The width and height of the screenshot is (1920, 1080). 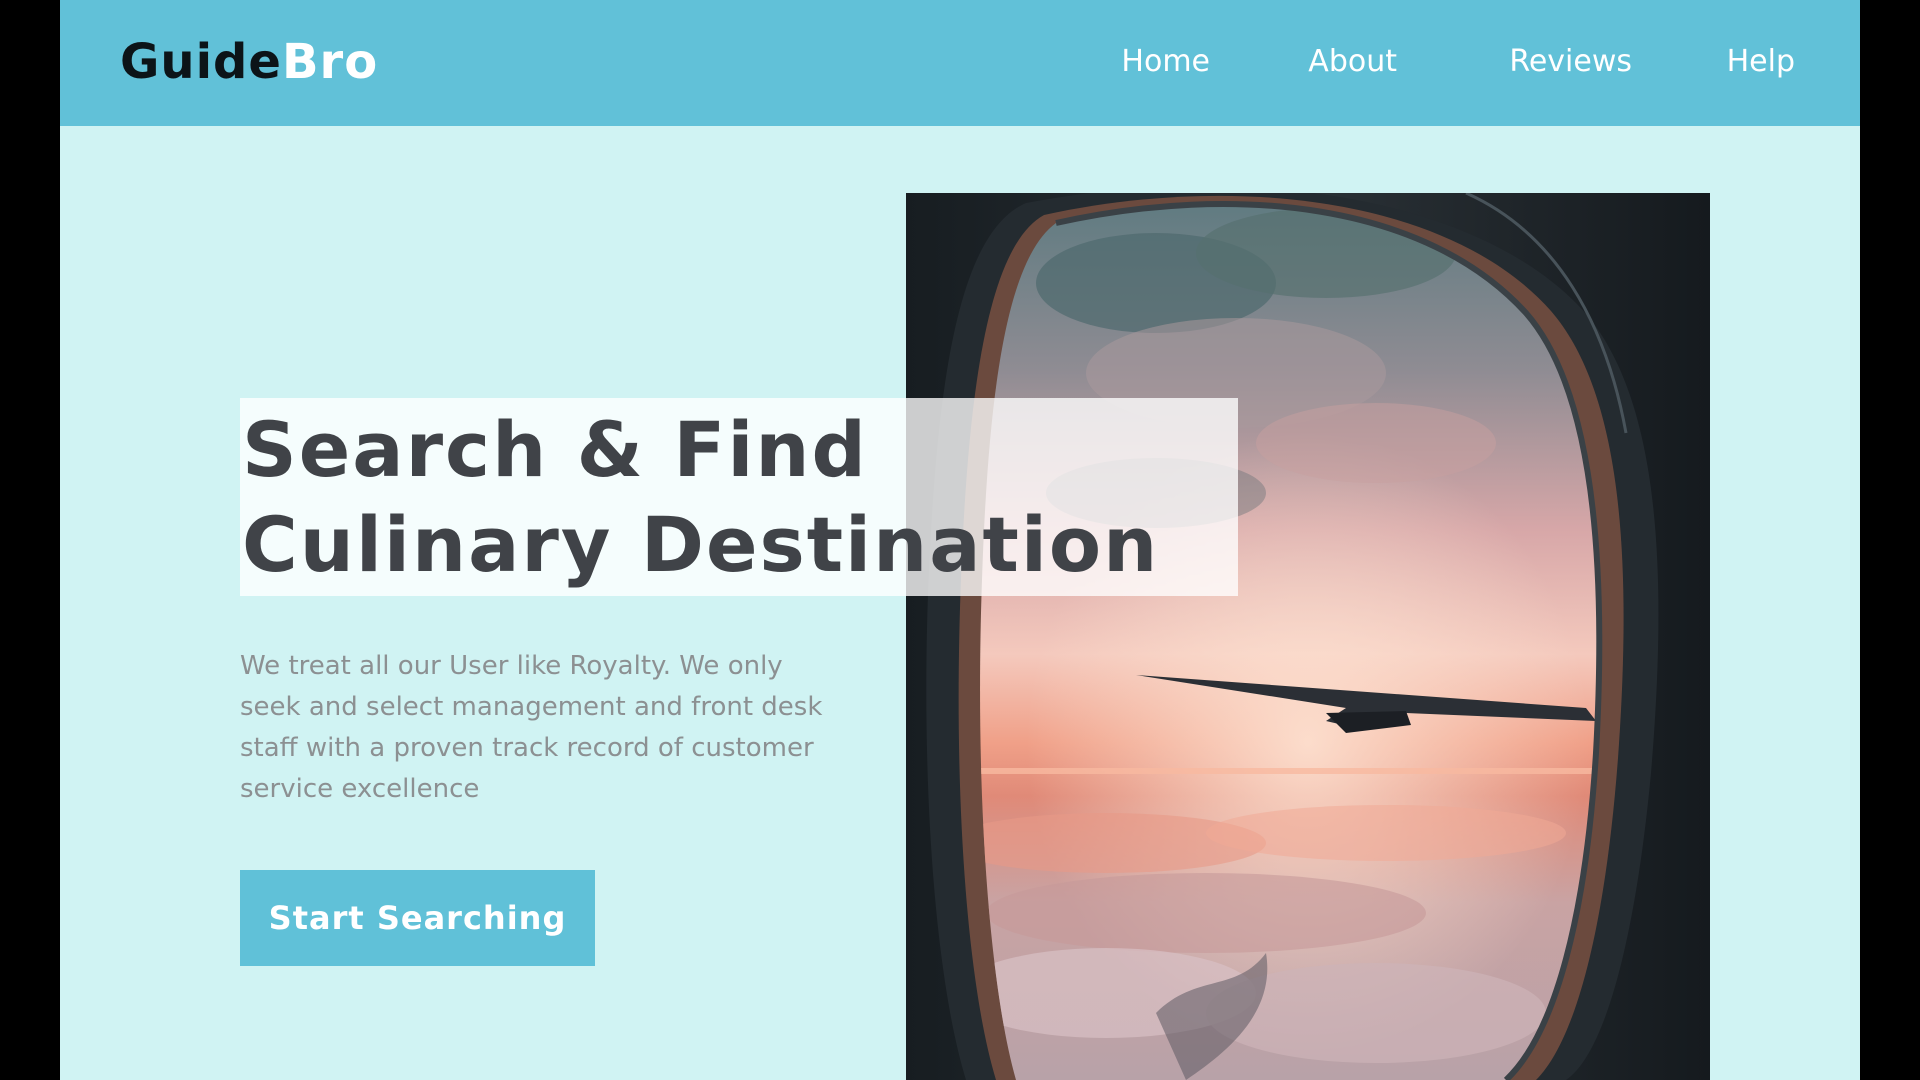 What do you see at coordinates (201, 62) in the screenshot?
I see `logo-text-guide: Guide` at bounding box center [201, 62].